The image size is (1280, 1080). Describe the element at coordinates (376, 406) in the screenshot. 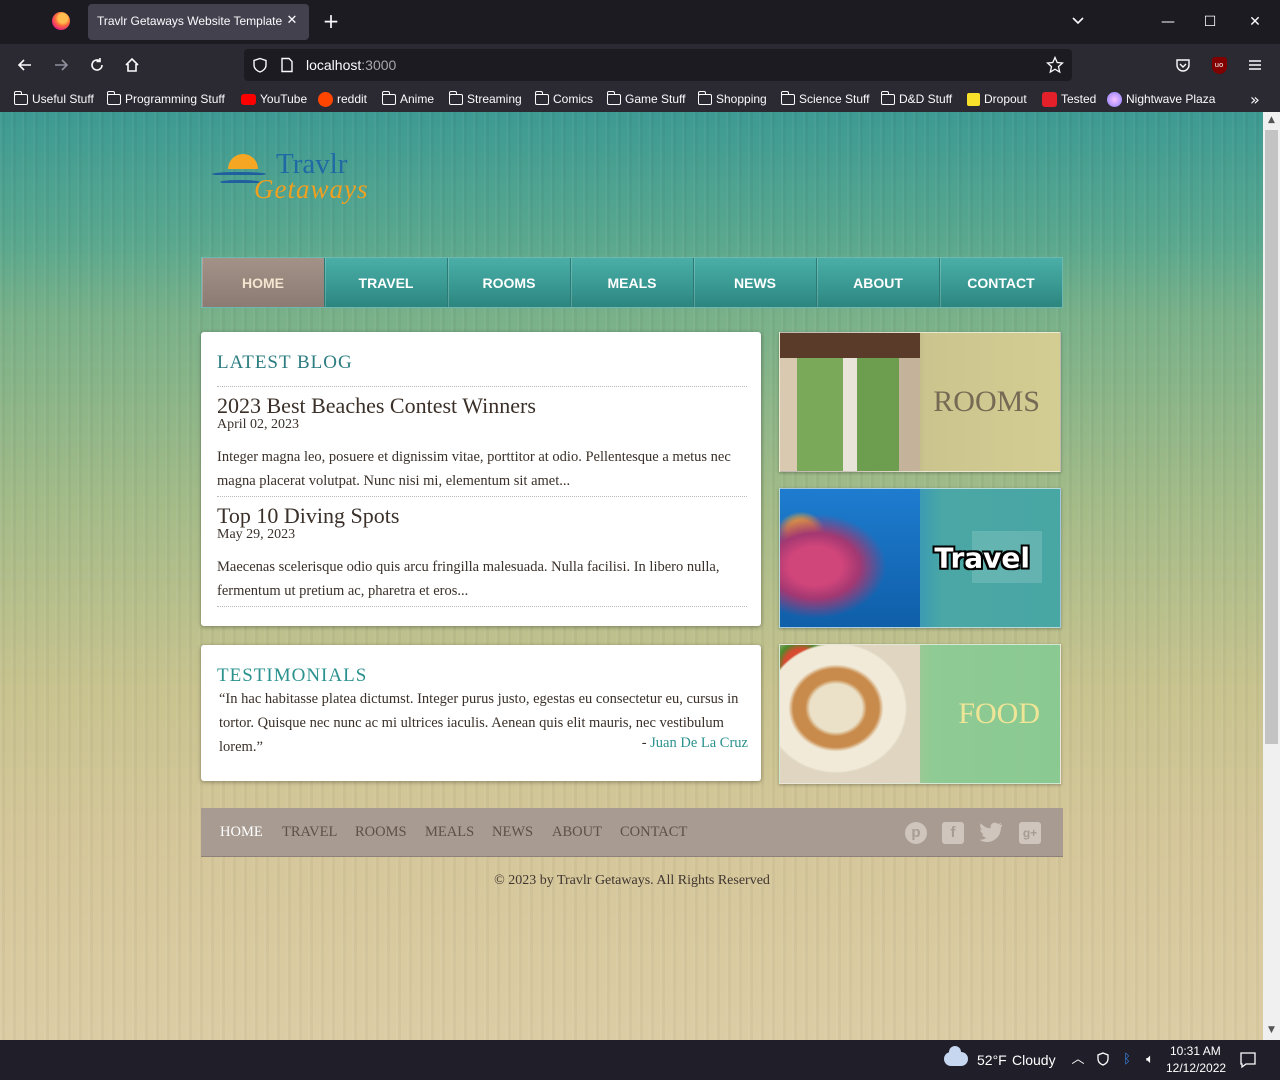

I see `blog-post-title: 2023 Best Beaches Contest Winners` at that location.